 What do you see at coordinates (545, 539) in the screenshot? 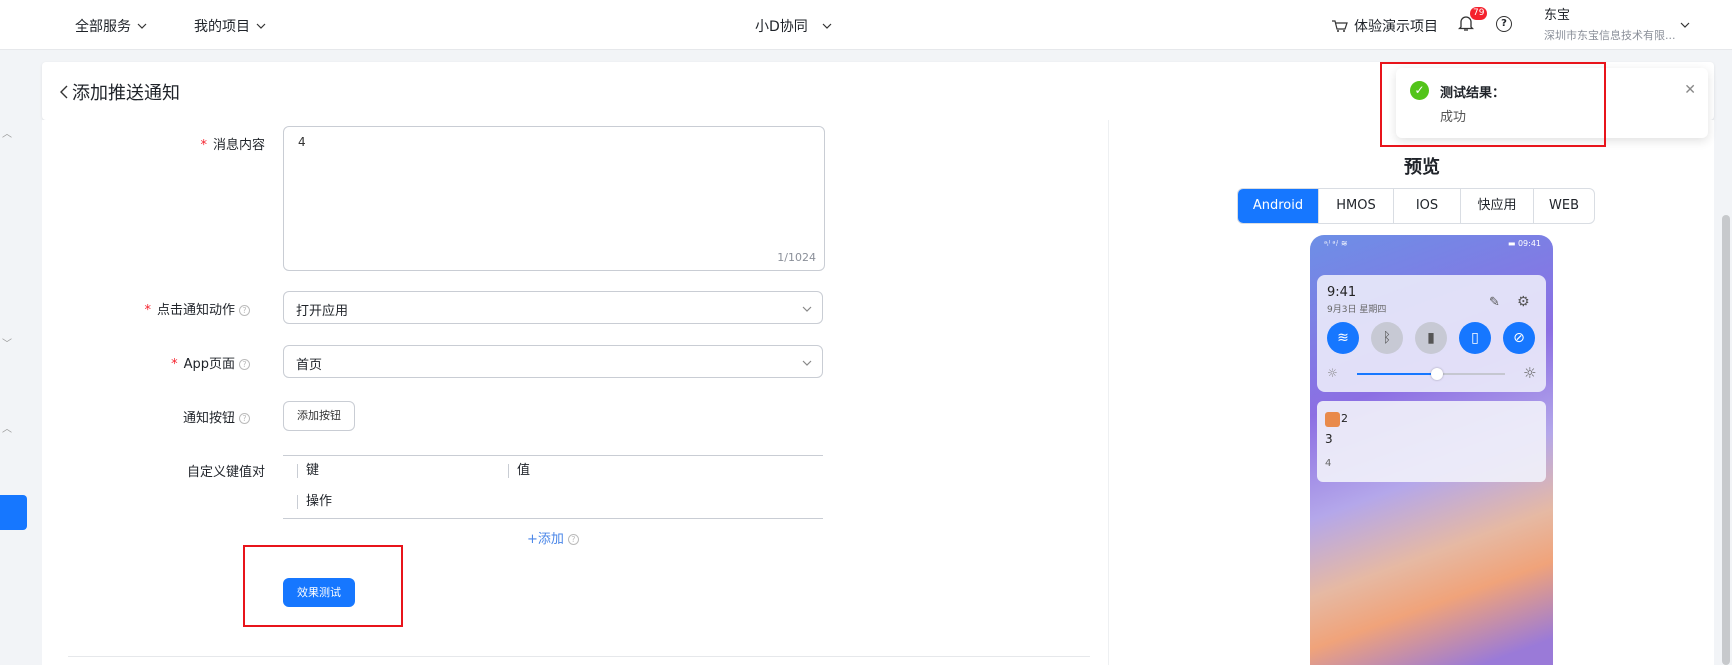
I see `add-kv-label: +添加` at bounding box center [545, 539].